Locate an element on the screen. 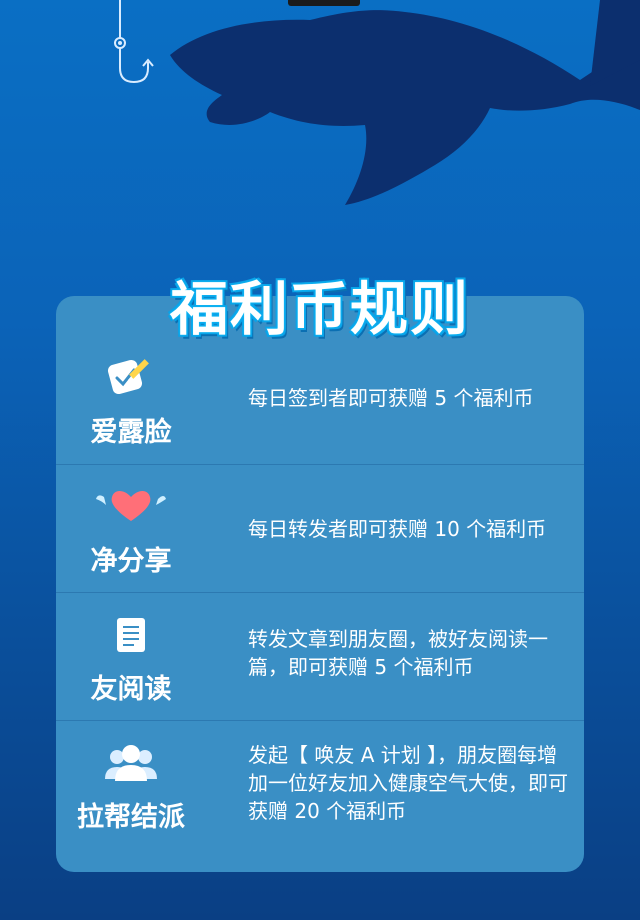  page-title: 福利币规则 is located at coordinates (319, 309).